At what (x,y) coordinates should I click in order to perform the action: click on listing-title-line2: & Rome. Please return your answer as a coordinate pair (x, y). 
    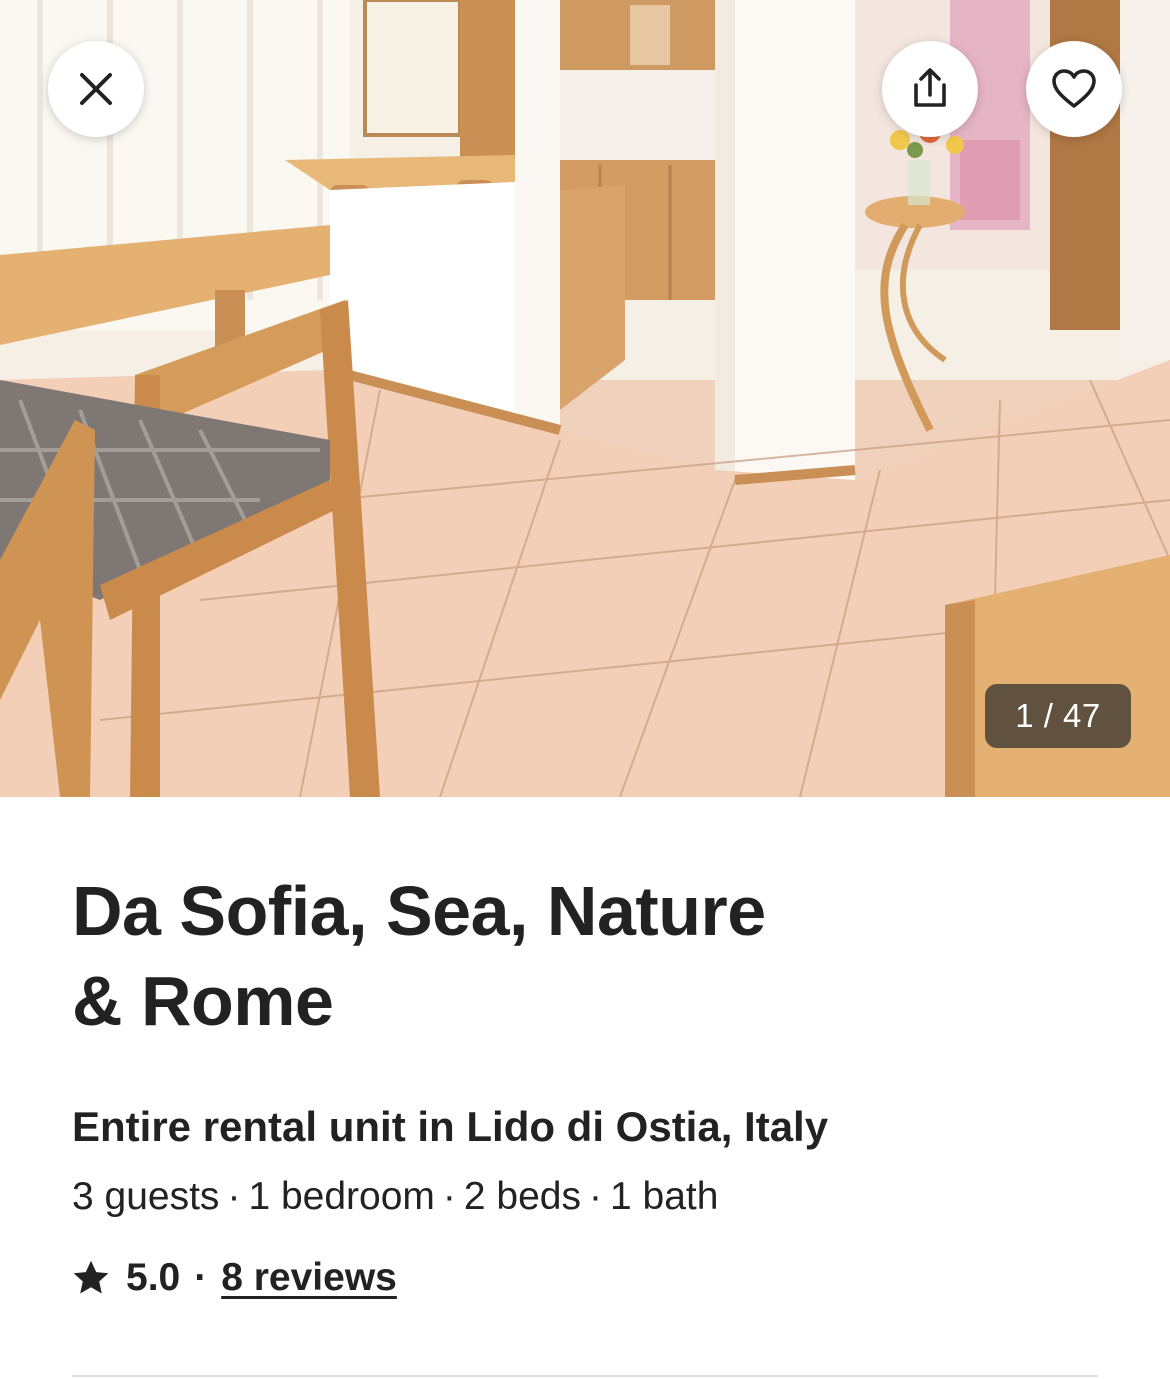
    Looking at the image, I should click on (203, 1001).